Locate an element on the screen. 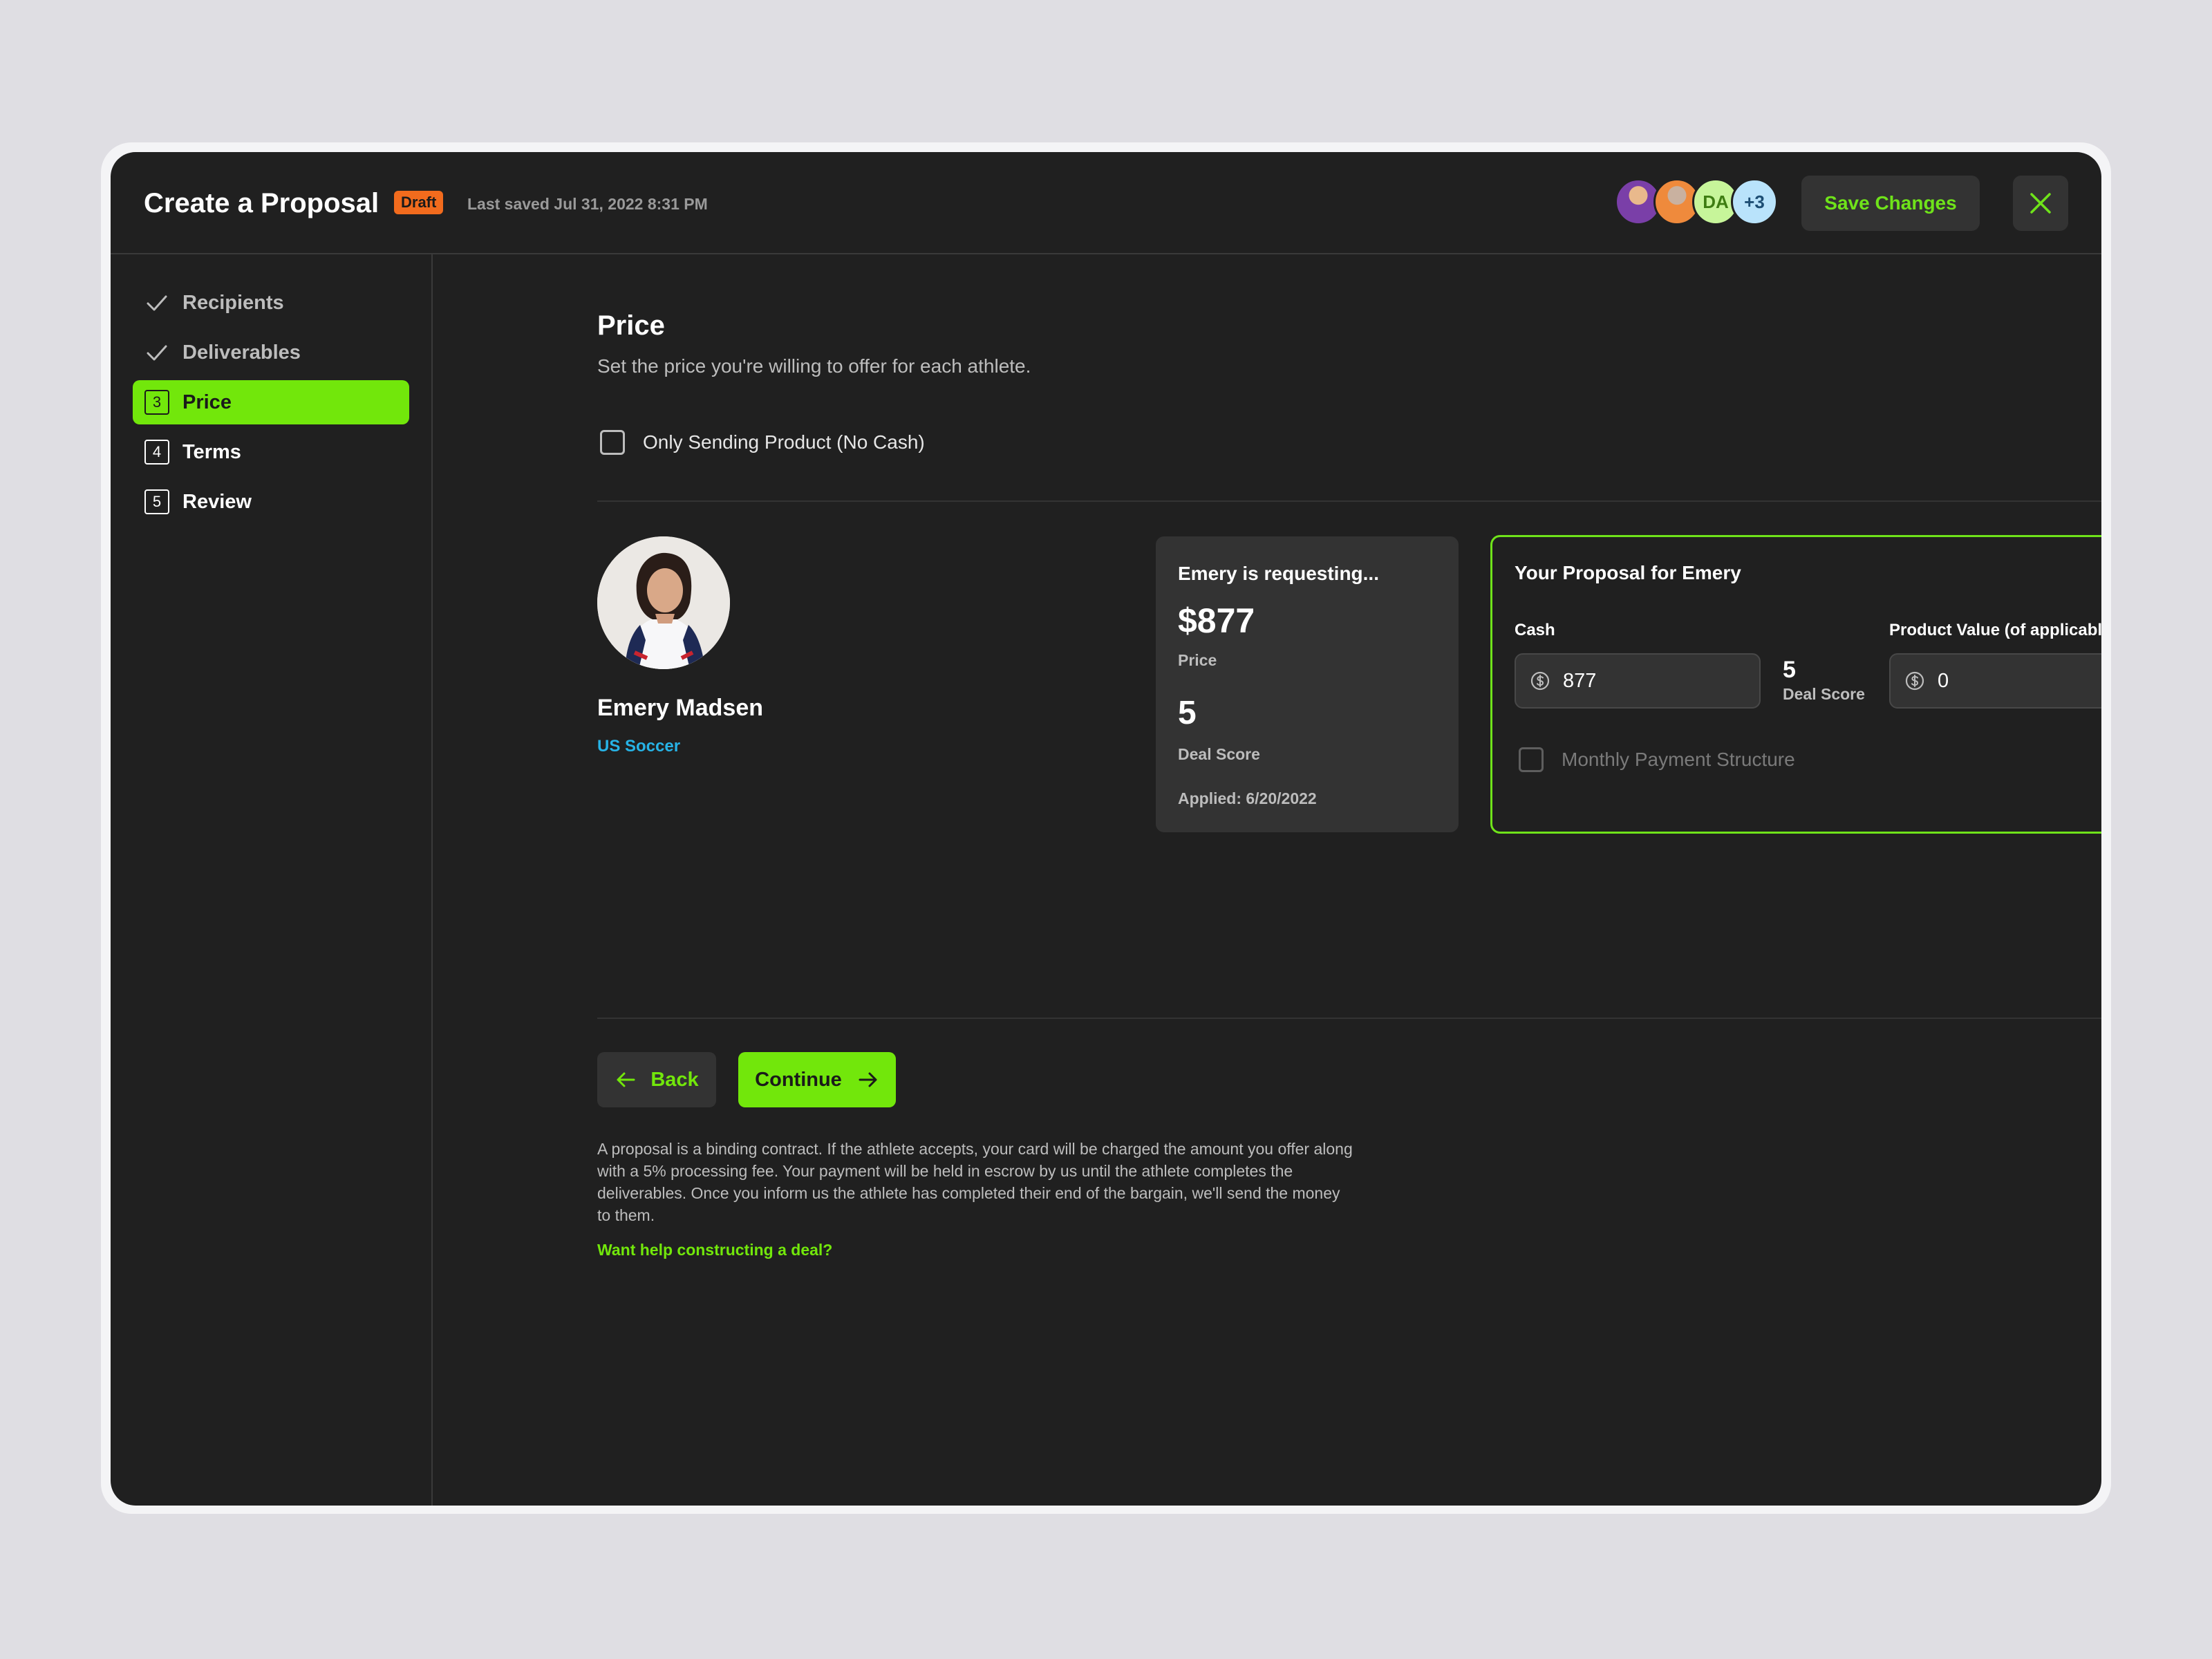 The width and height of the screenshot is (2212, 1659). request-deal-score: 5 is located at coordinates (1187, 713).